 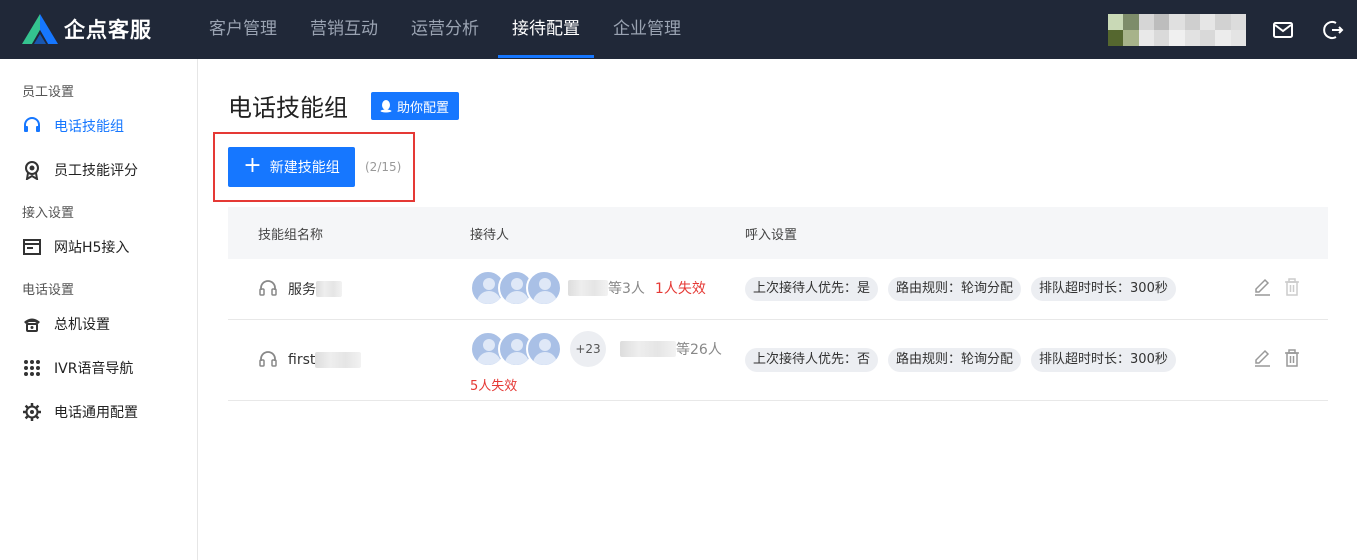 I want to click on inbound-settings-cell: 上次接待人优先：是 路由规则：轮询分配 排队超时时长：300秒, so click(x=965, y=289).